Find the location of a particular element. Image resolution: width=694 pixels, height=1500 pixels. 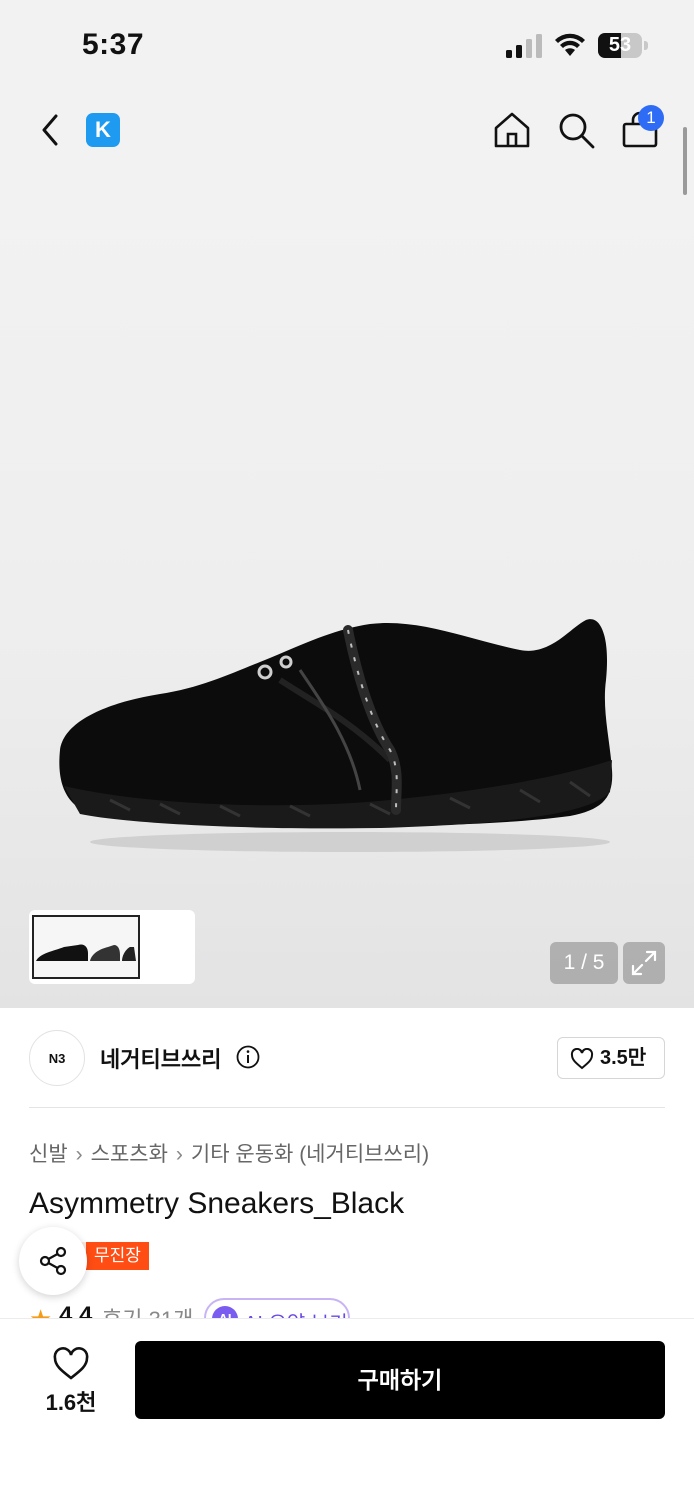

top-nav: K is located at coordinates (347, 130).